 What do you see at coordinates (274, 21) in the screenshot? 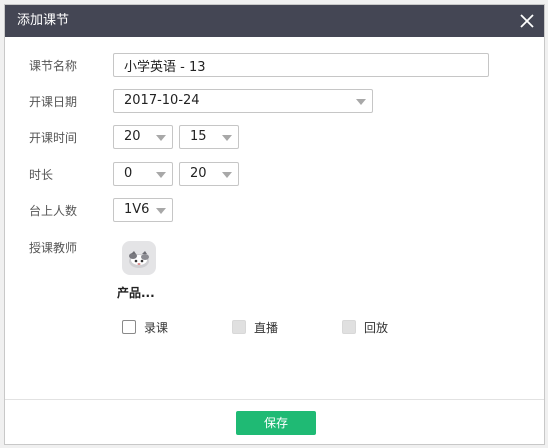
I see `dialog-titlebar: 添加课节` at bounding box center [274, 21].